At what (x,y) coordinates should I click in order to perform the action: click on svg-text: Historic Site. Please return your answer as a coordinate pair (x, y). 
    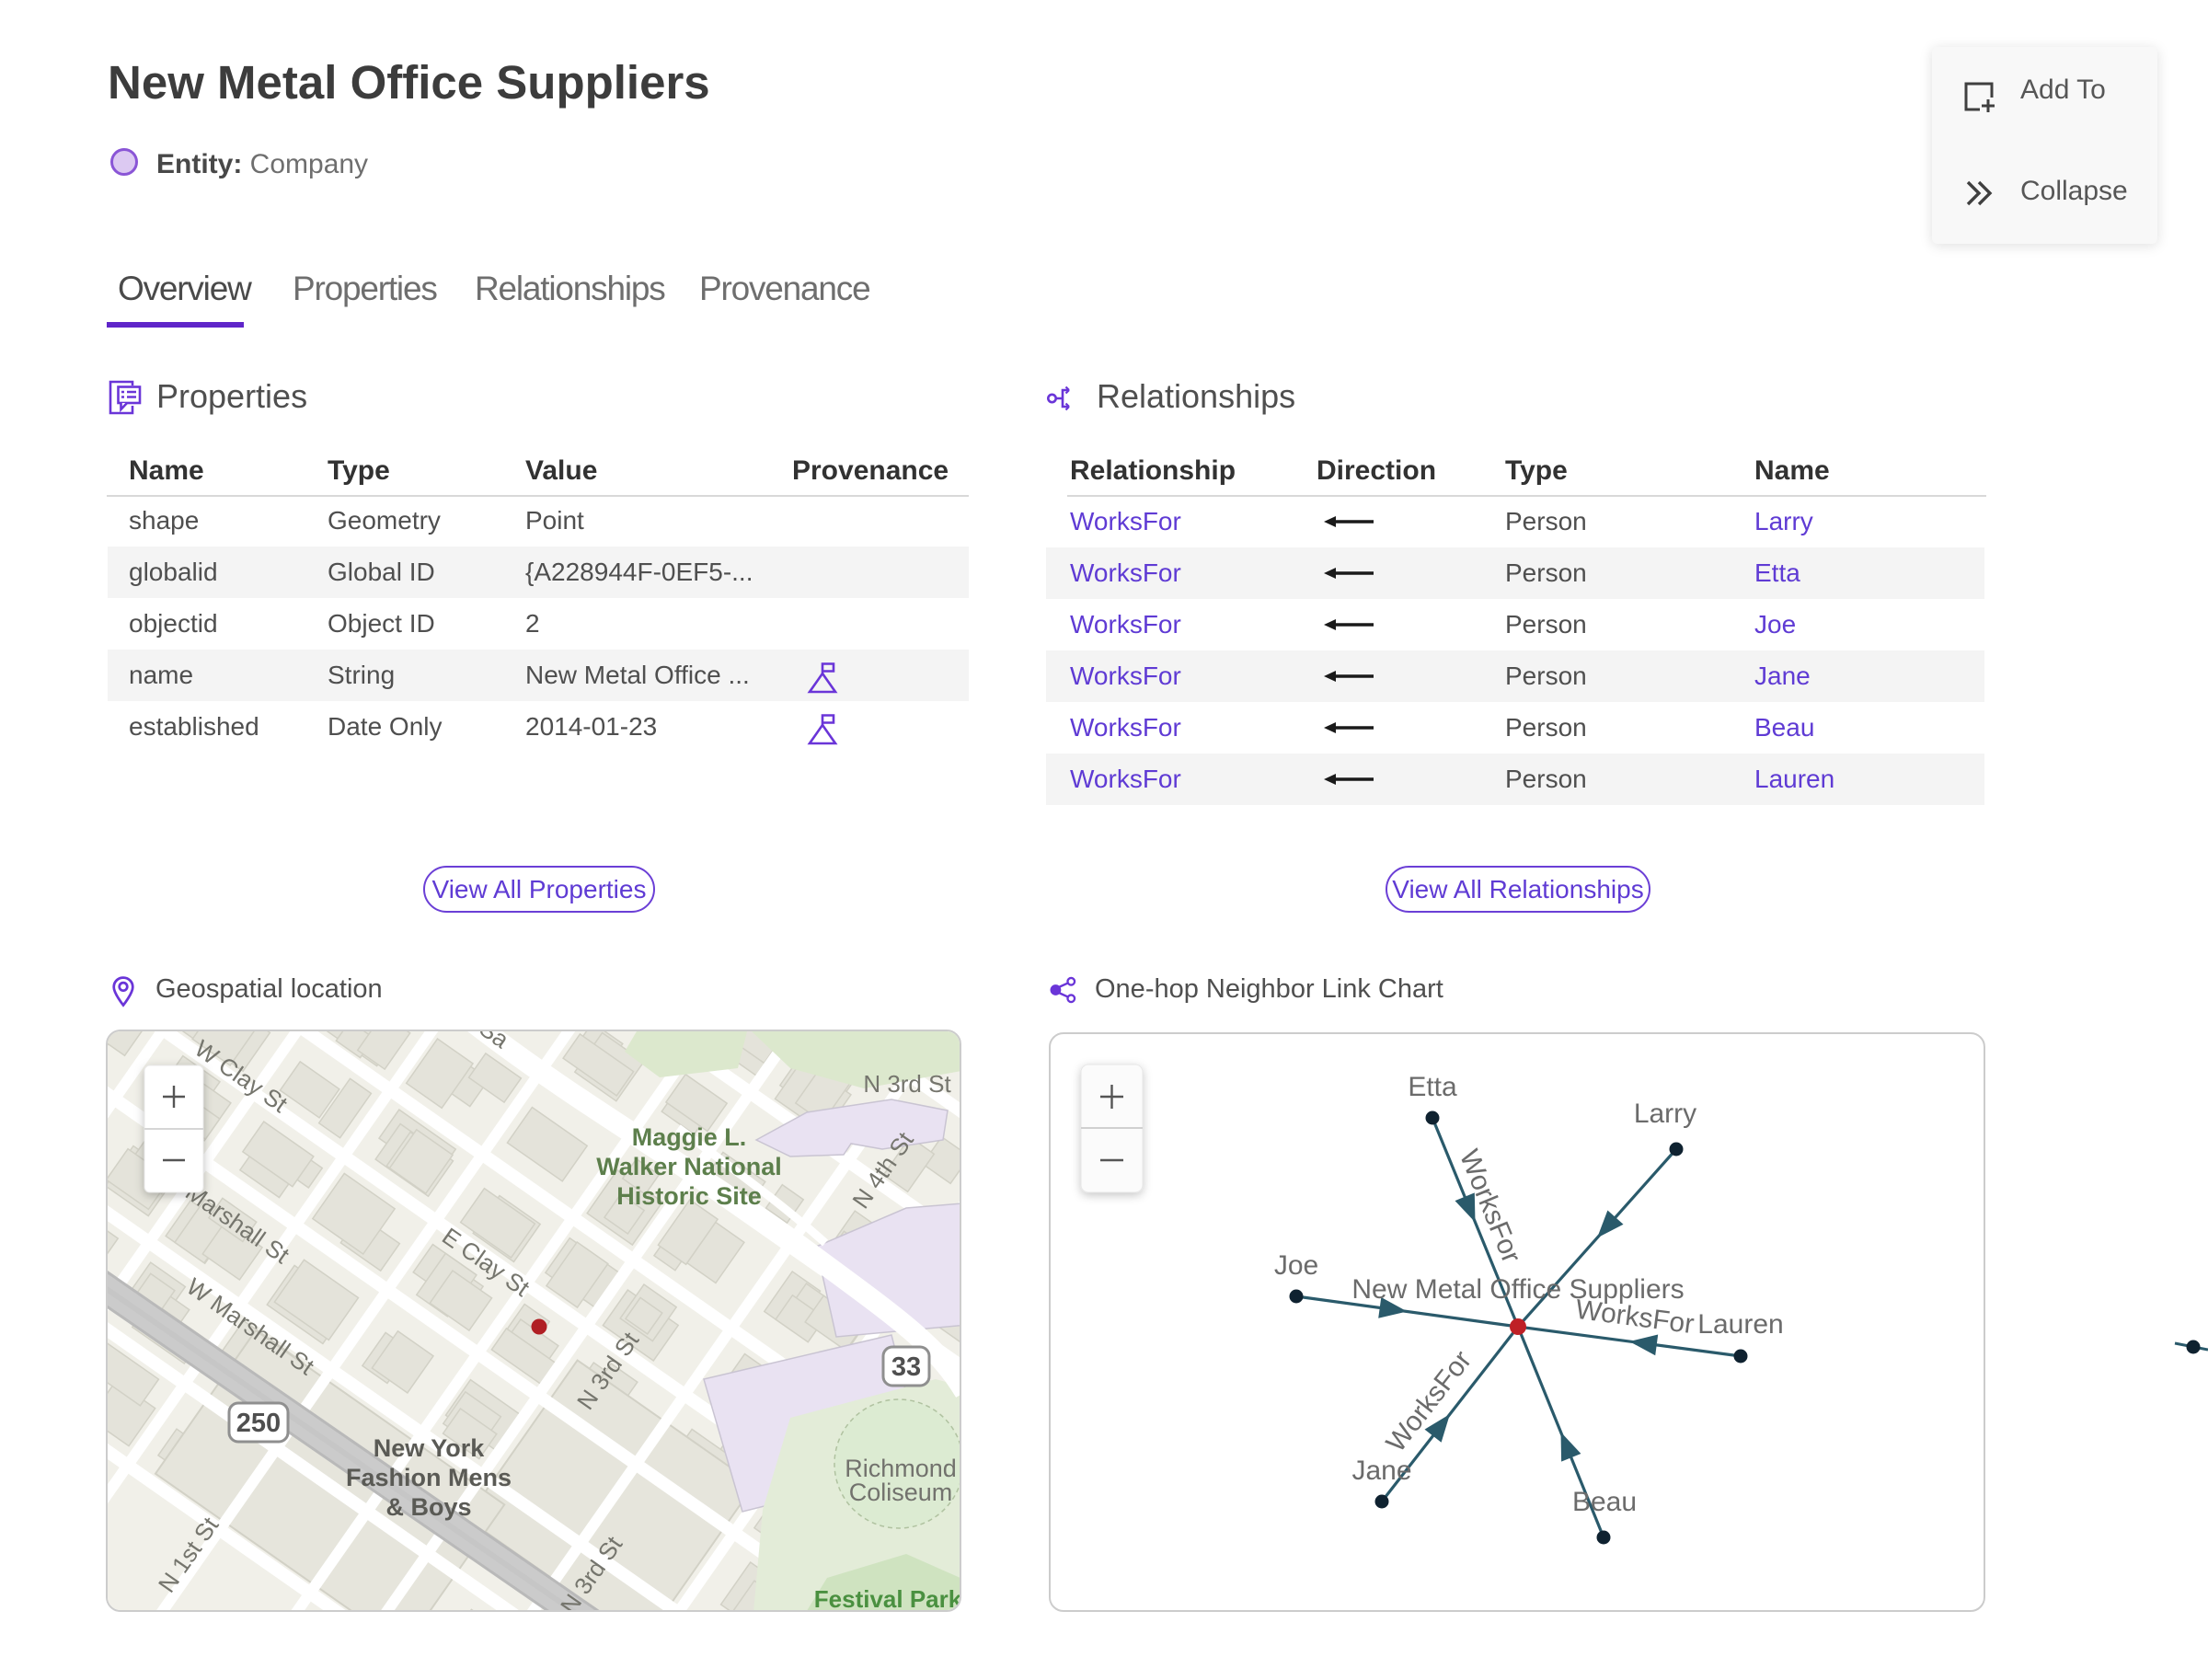
    Looking at the image, I should click on (689, 1196).